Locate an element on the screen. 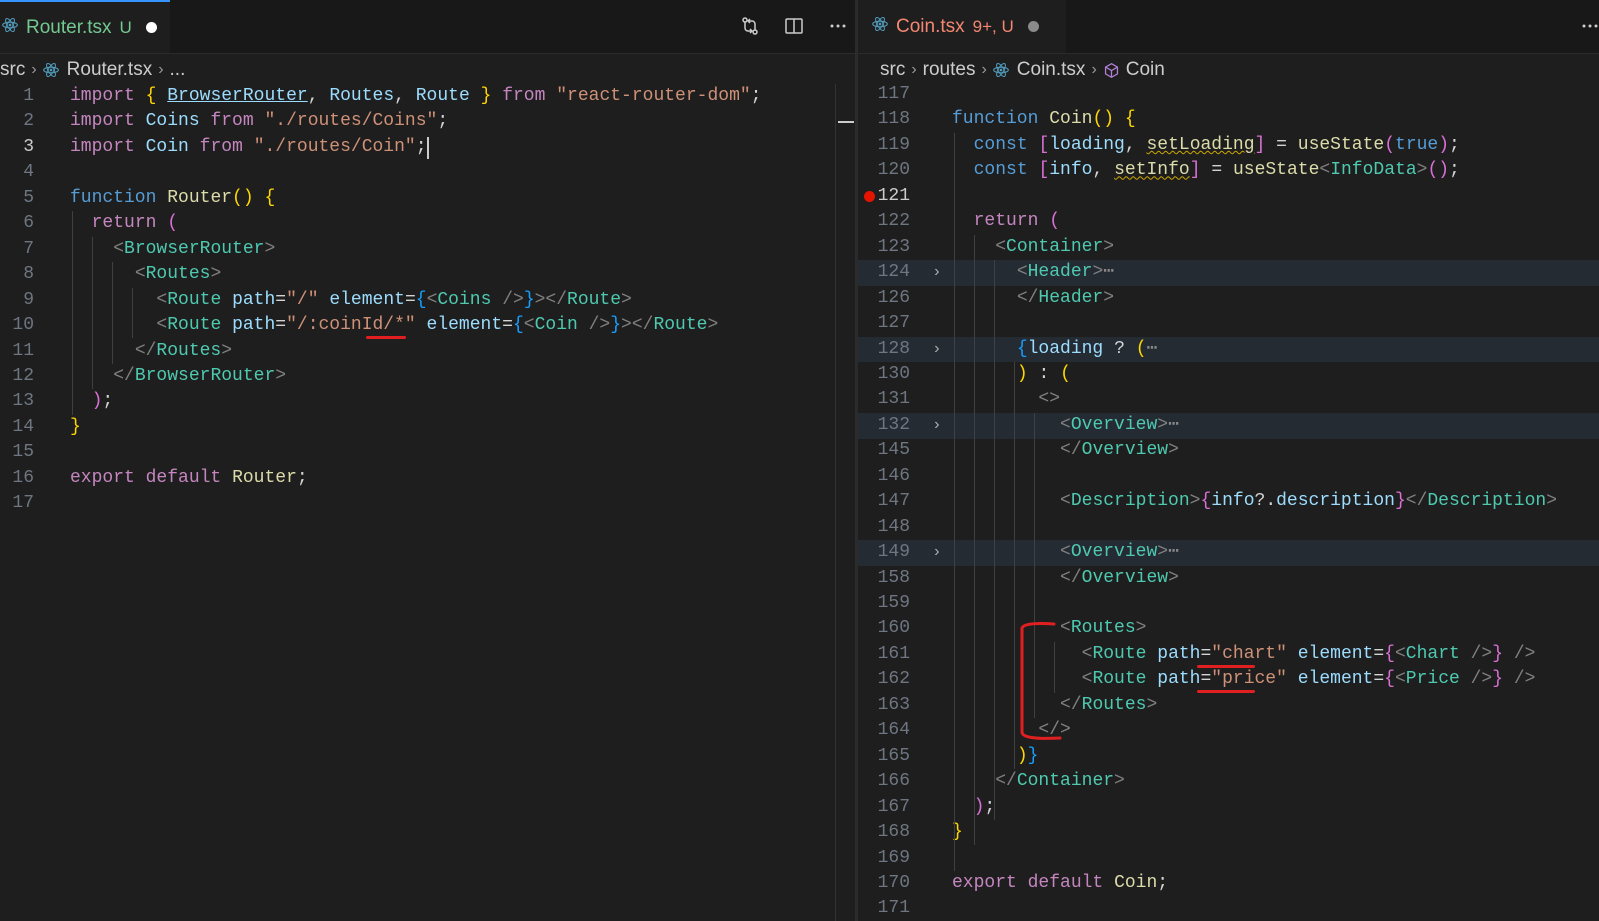  line-number: 117 is located at coordinates (885, 95).